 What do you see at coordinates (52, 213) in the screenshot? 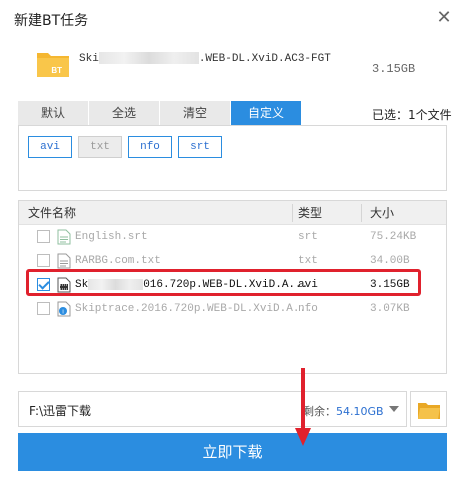
I see `column-name: 文件名称` at bounding box center [52, 213].